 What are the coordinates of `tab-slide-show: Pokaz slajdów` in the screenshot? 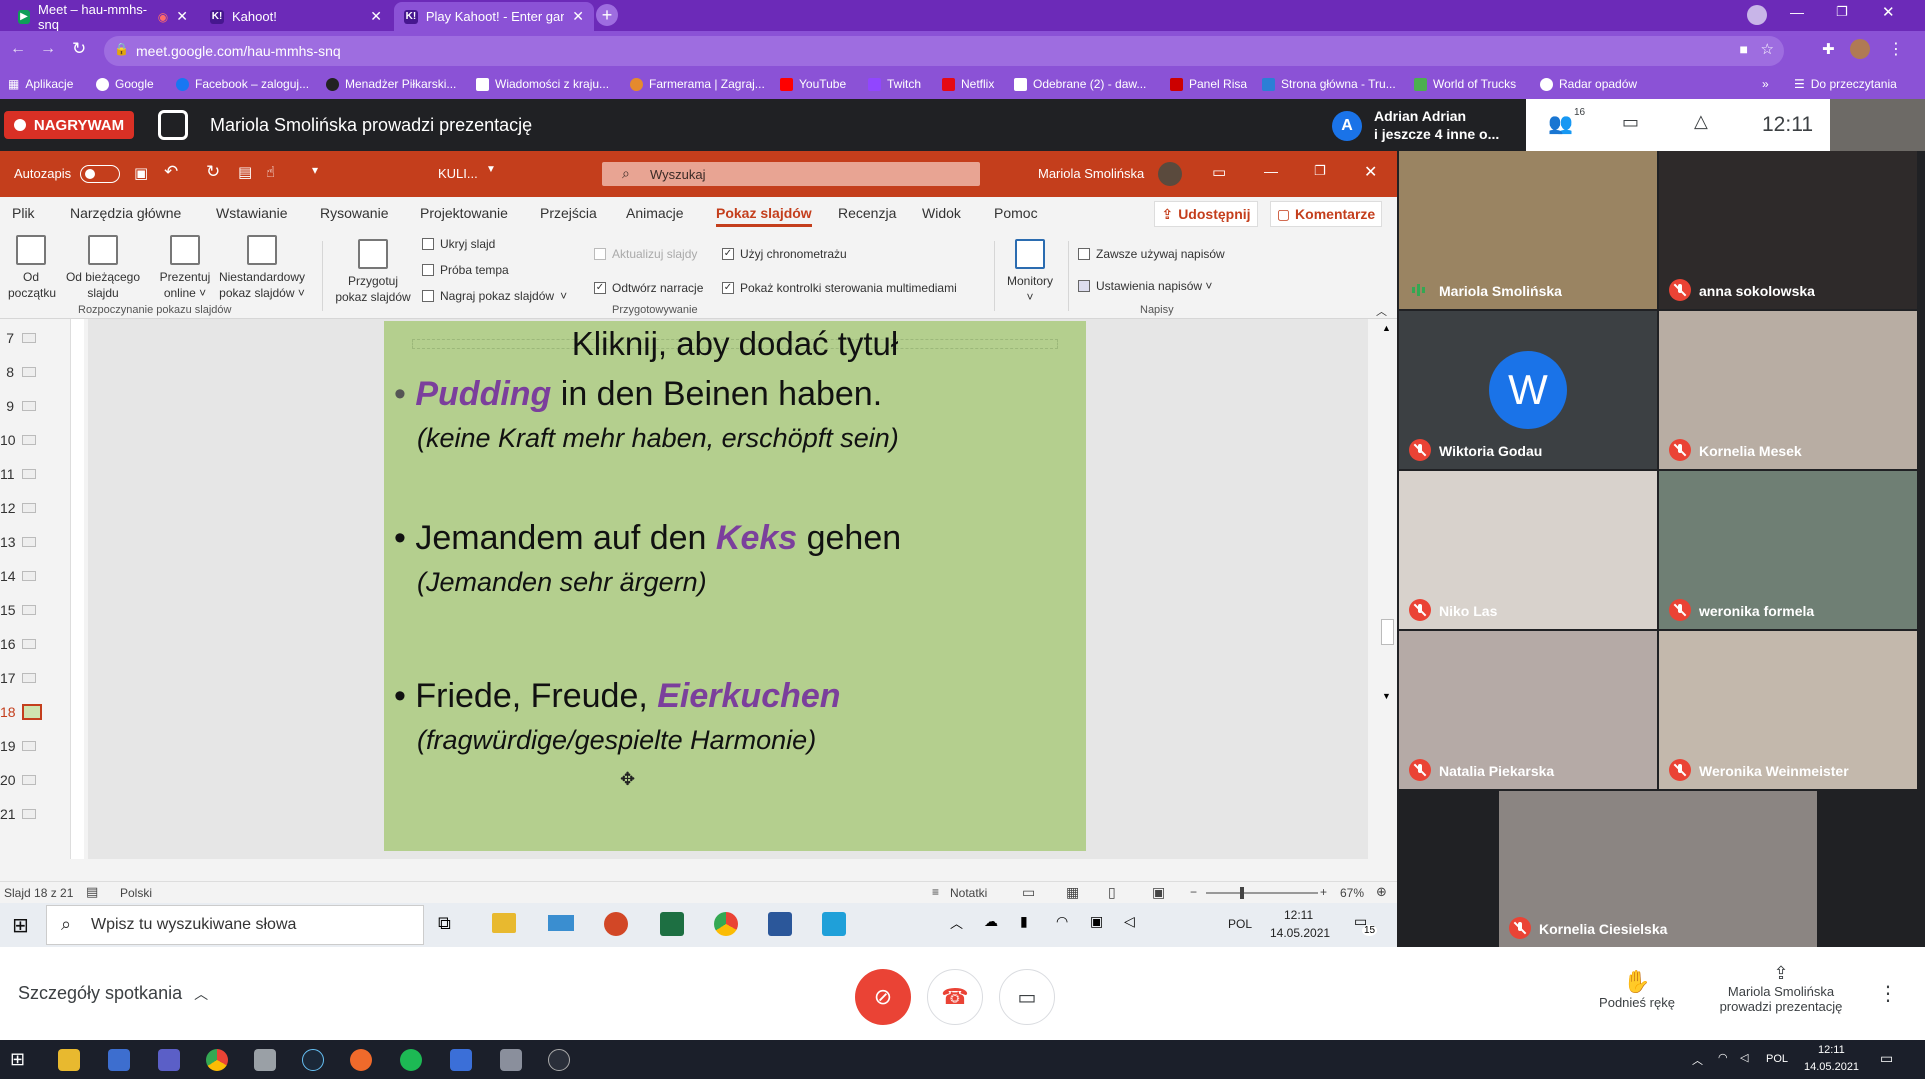 It's located at (764, 216).